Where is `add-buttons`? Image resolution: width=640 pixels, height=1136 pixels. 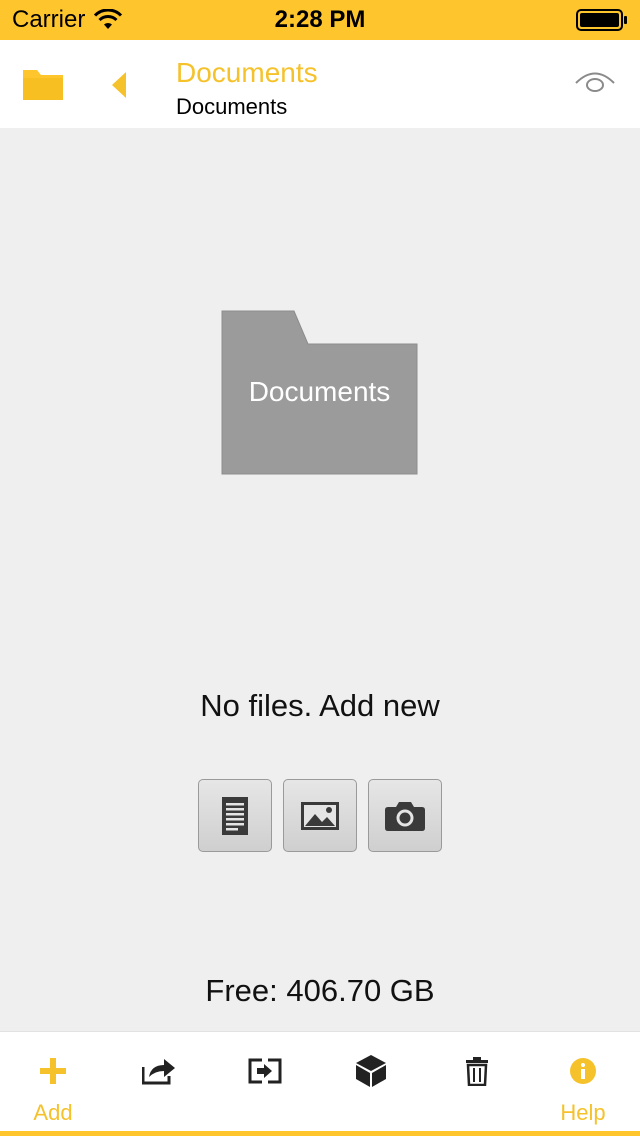
add-buttons is located at coordinates (320, 815).